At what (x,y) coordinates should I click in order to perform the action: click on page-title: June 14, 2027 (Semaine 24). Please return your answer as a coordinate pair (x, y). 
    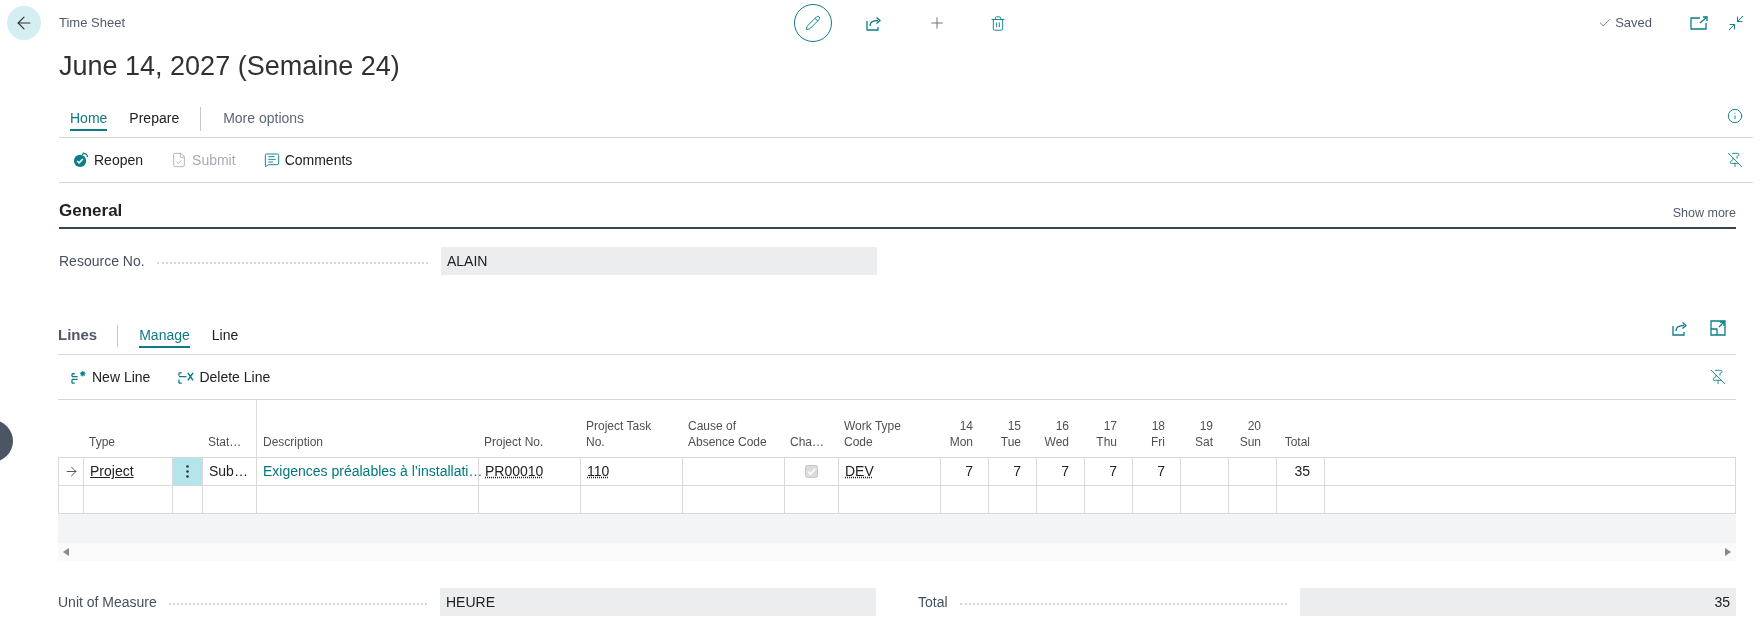
    Looking at the image, I should click on (229, 66).